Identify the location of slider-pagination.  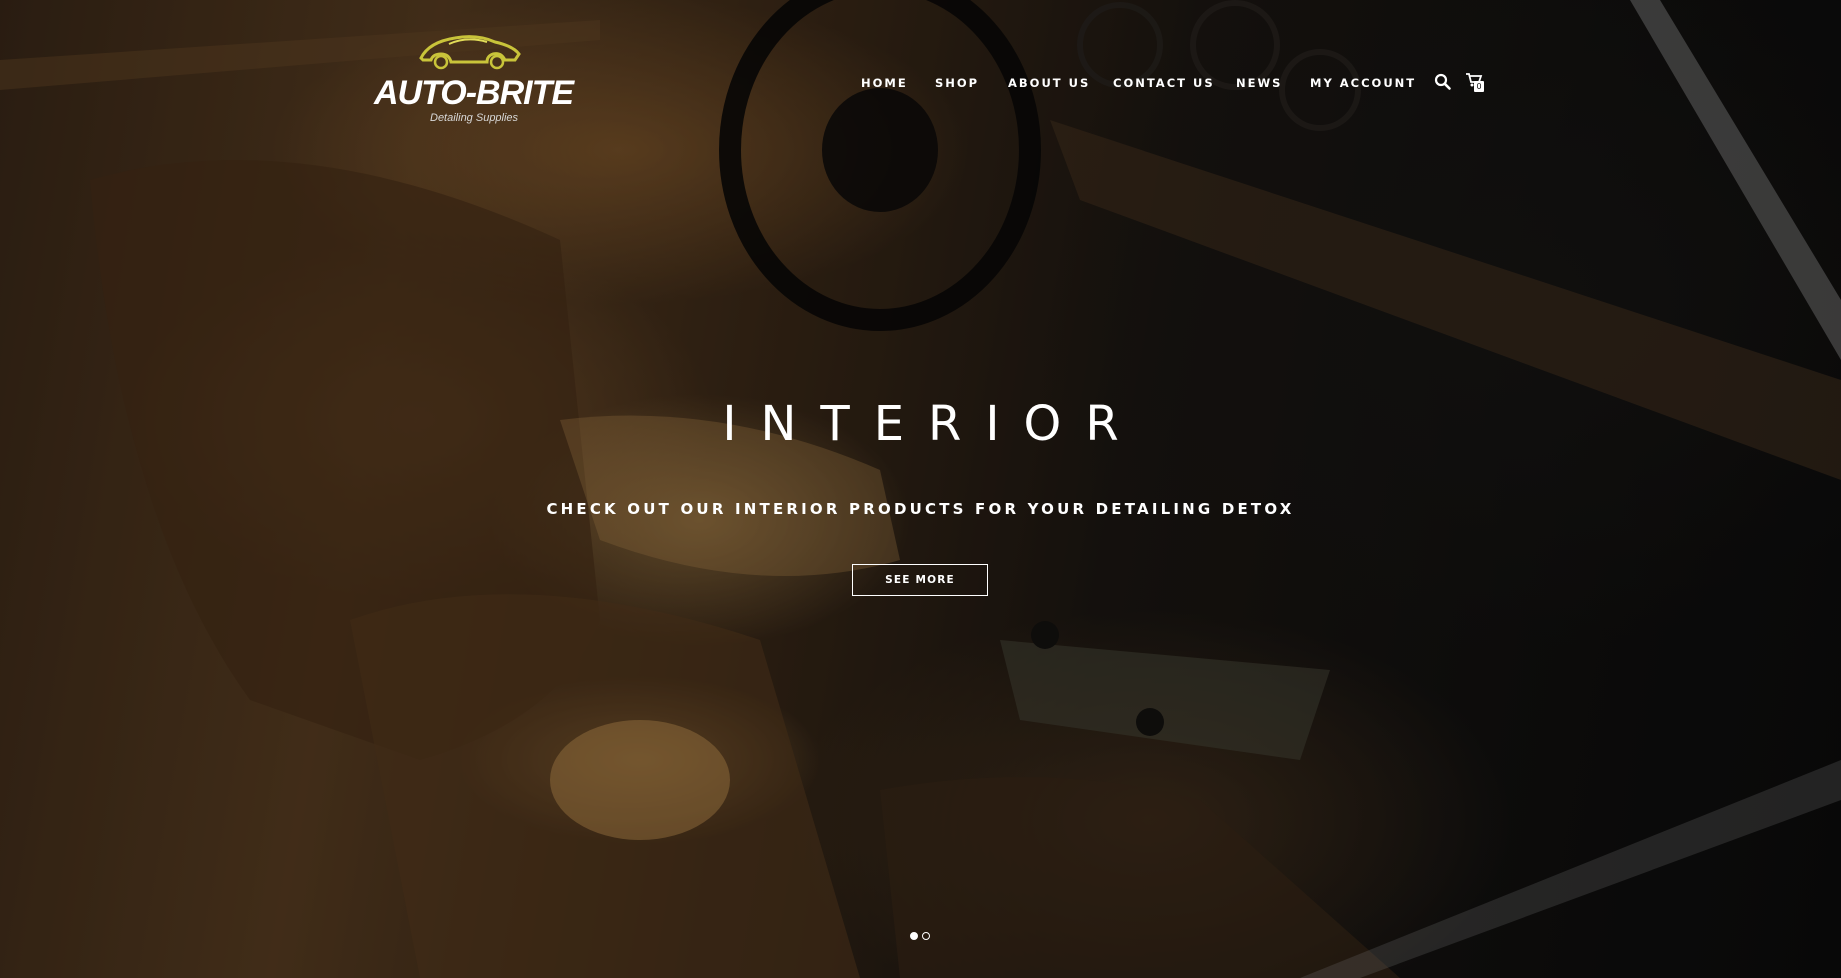
(922, 937).